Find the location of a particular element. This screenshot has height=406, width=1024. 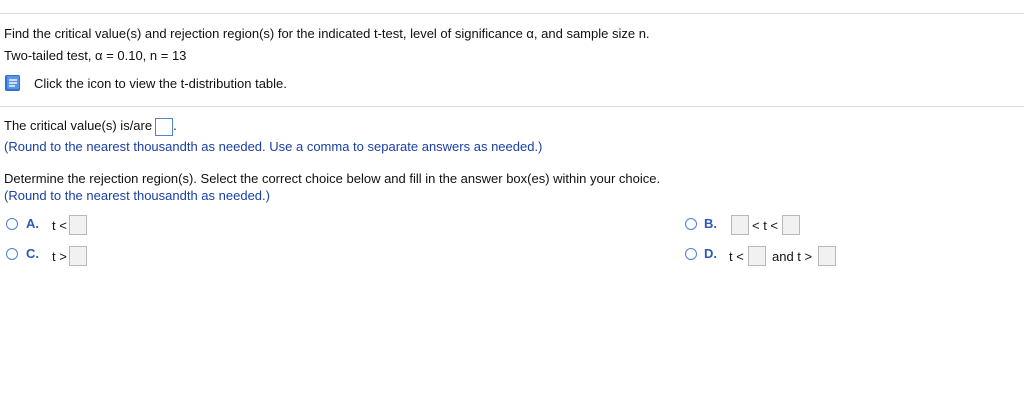

choice-c-letter: C. is located at coordinates (32, 253).